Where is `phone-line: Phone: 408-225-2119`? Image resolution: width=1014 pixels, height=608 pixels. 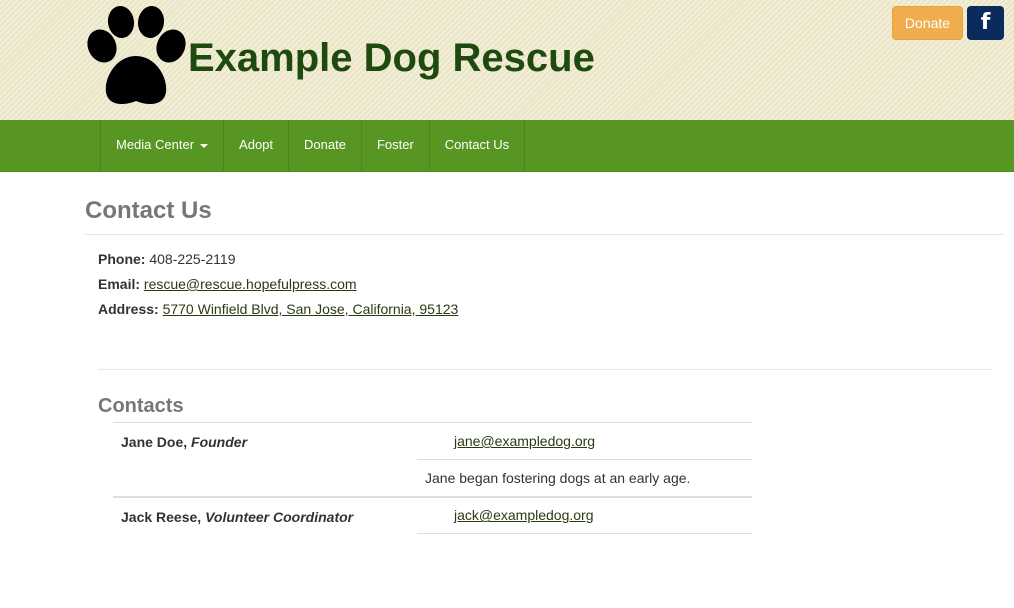
phone-line: Phone: 408-225-2119 is located at coordinates (167, 259).